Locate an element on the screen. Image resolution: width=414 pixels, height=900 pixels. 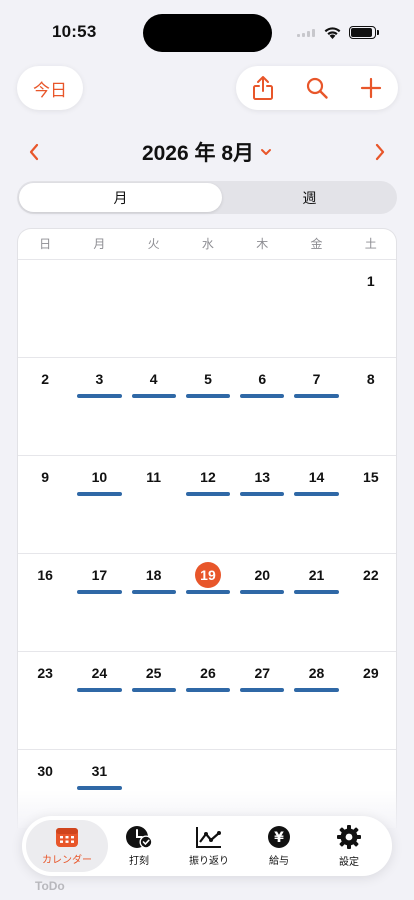
today-button: 今日 is located at coordinates (50, 88).